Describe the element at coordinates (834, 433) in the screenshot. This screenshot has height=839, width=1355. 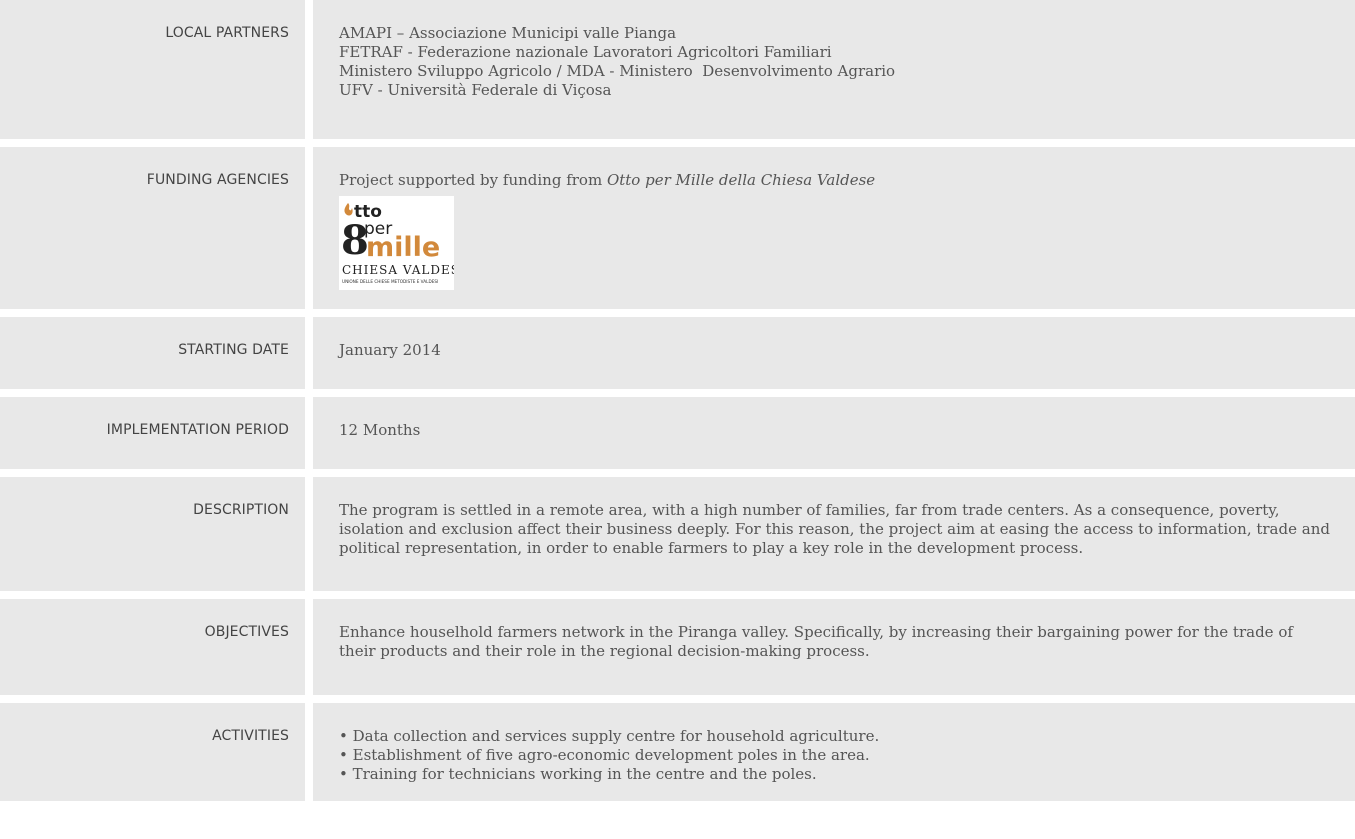
I see `value-implementation-period: 12 Months` at that location.